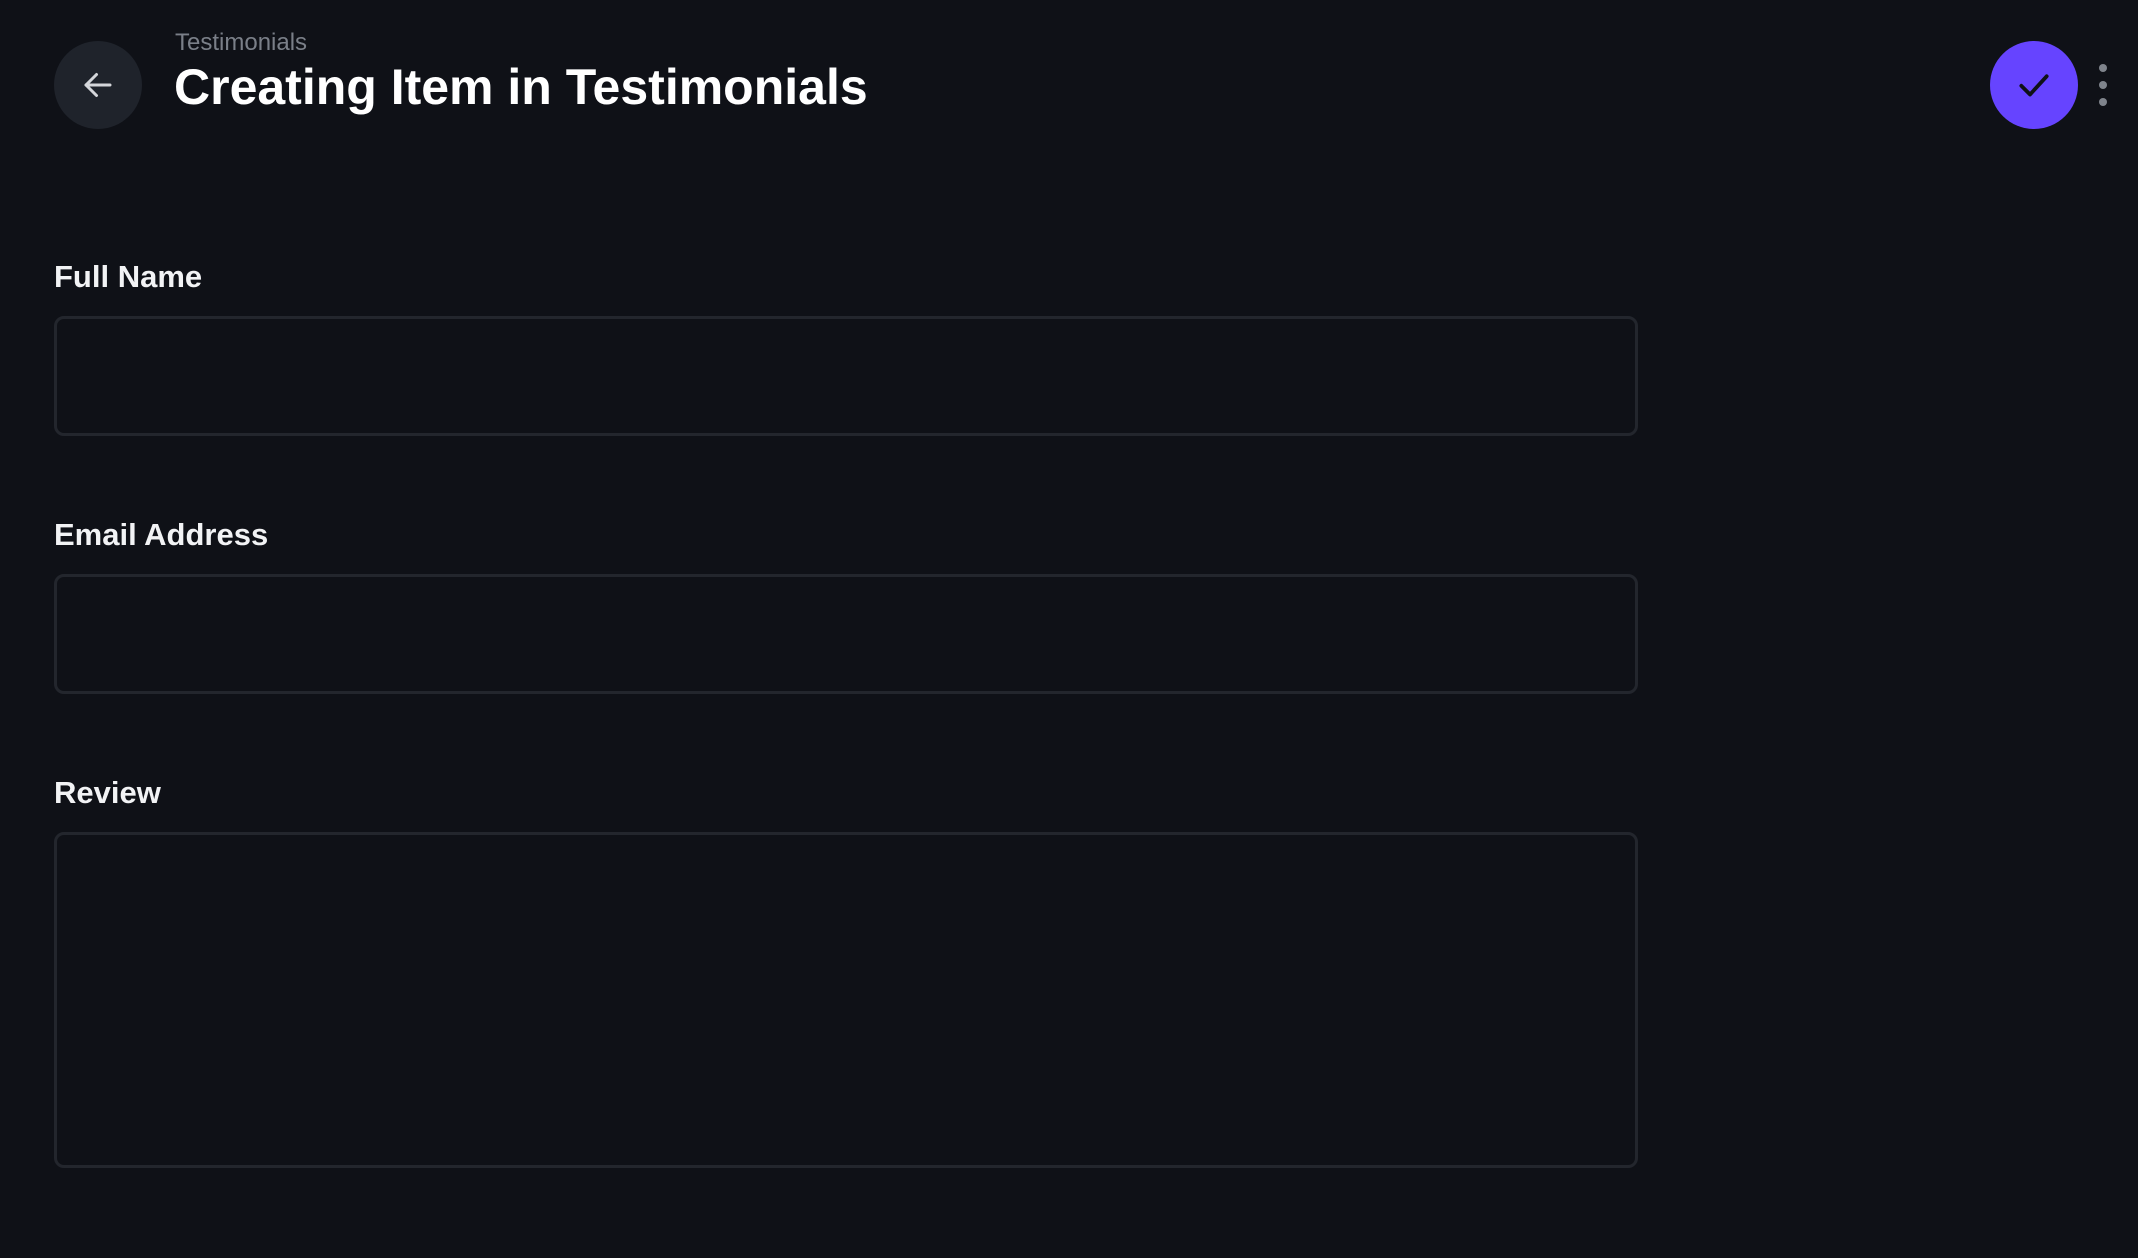 The image size is (2138, 1258). I want to click on check-icon, so click(2034, 85).